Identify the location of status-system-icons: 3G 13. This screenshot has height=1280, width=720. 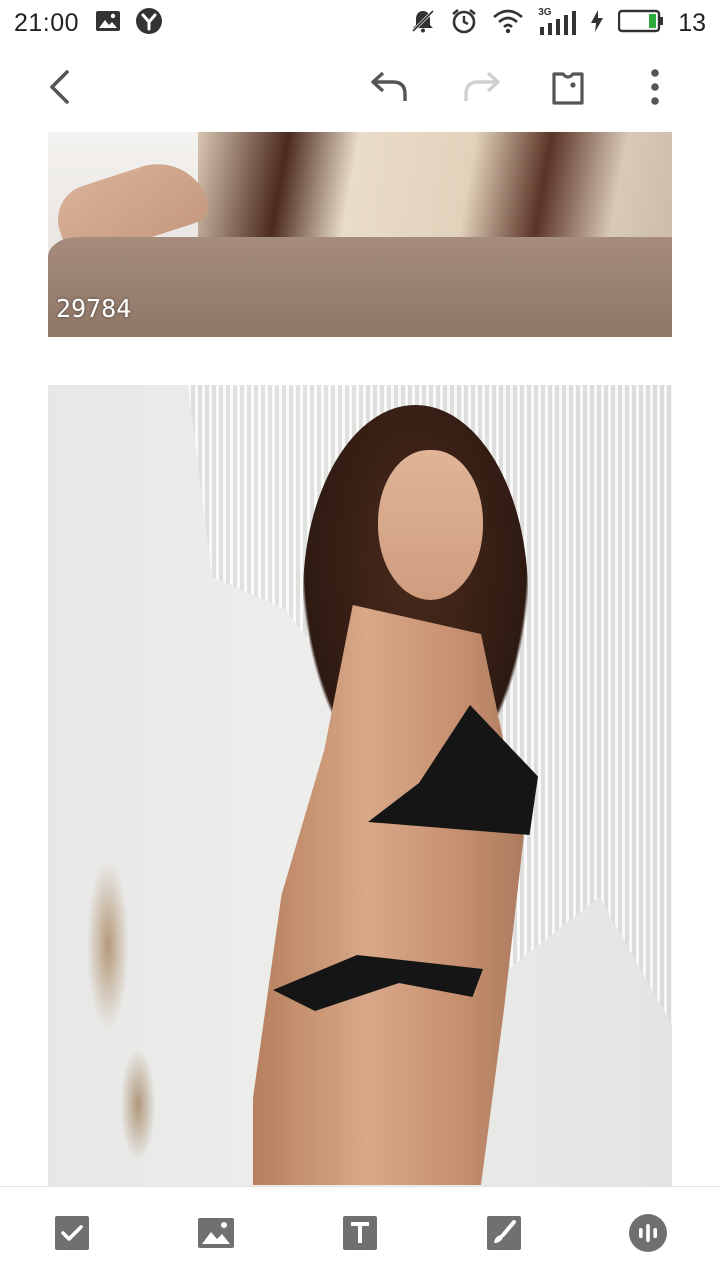
(558, 23).